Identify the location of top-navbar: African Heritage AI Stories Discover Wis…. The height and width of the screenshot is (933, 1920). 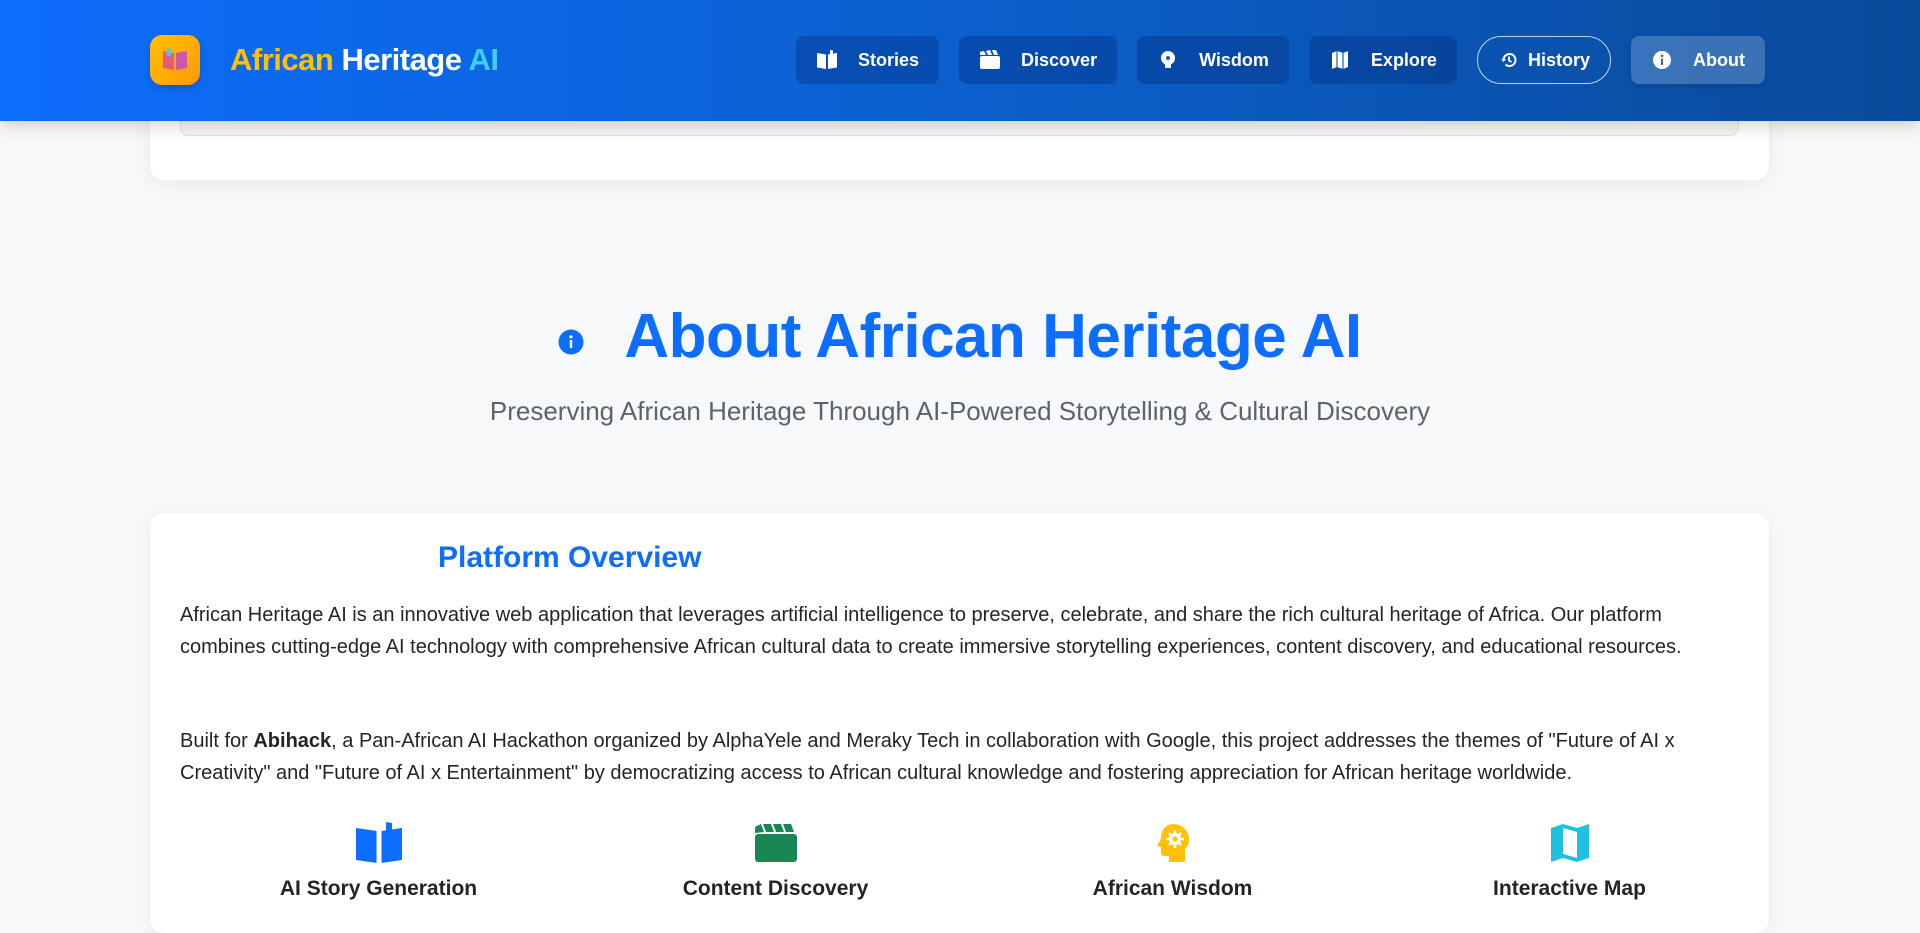
(960, 60).